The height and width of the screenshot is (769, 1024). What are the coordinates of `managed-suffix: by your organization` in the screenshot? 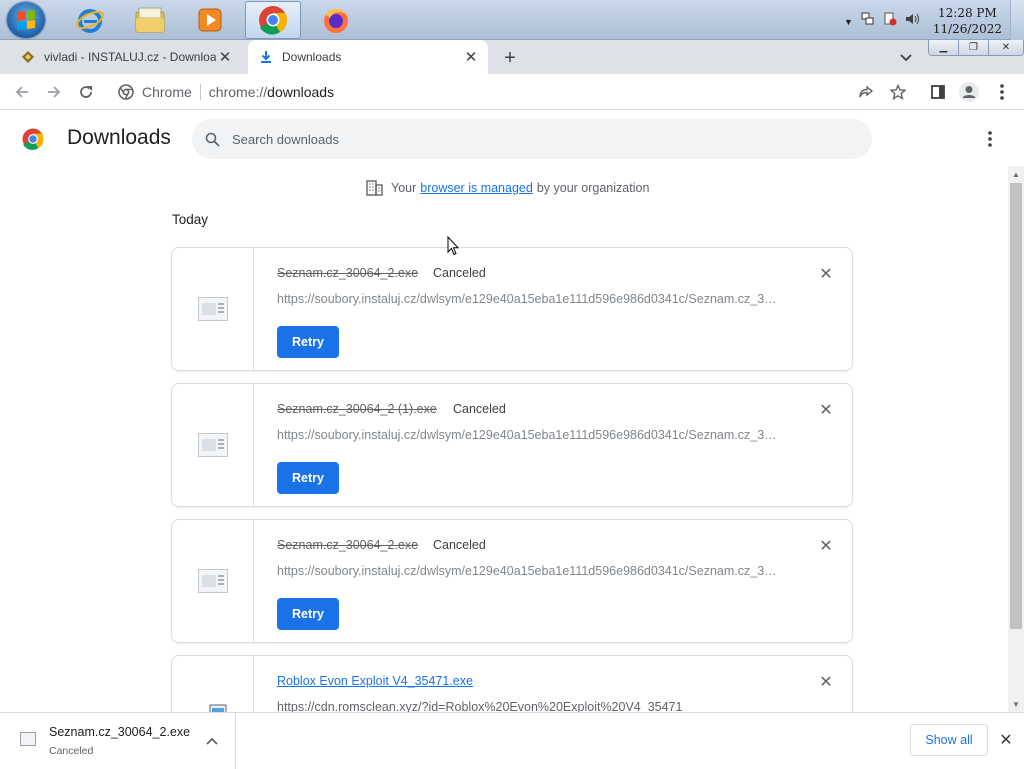 It's located at (593, 188).